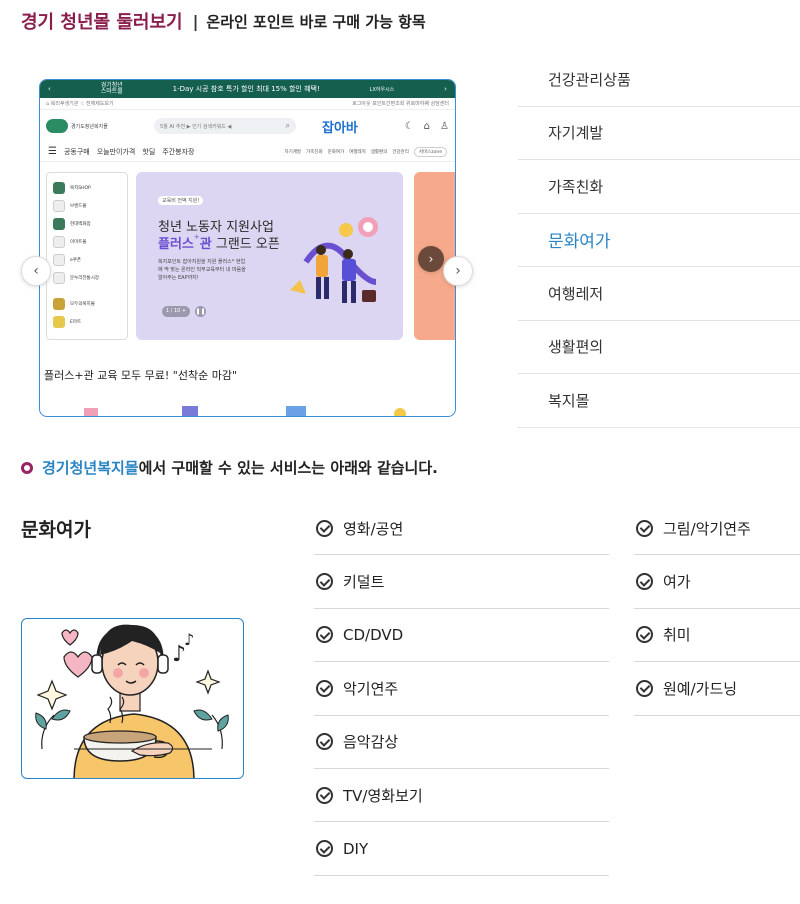 The width and height of the screenshot is (800, 904). What do you see at coordinates (196, 126) in the screenshot?
I see `mall-search-placeholder: 5월 AI 추천 ▶ 인기 검색키워드 ◀` at bounding box center [196, 126].